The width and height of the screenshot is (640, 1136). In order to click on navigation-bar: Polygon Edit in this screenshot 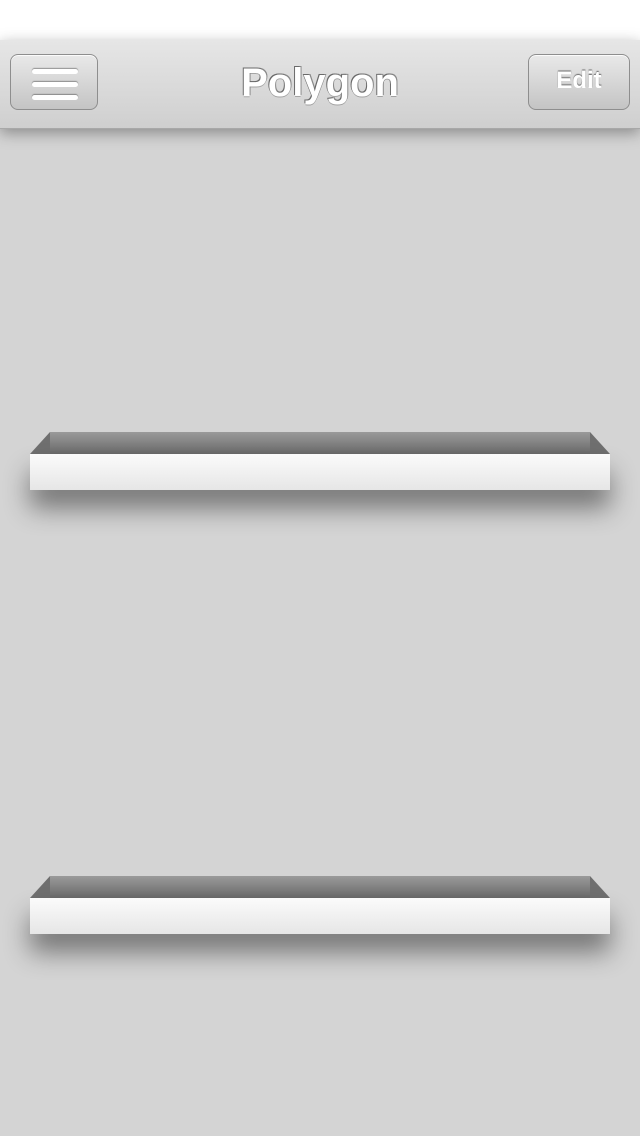, I will do `click(320, 84)`.